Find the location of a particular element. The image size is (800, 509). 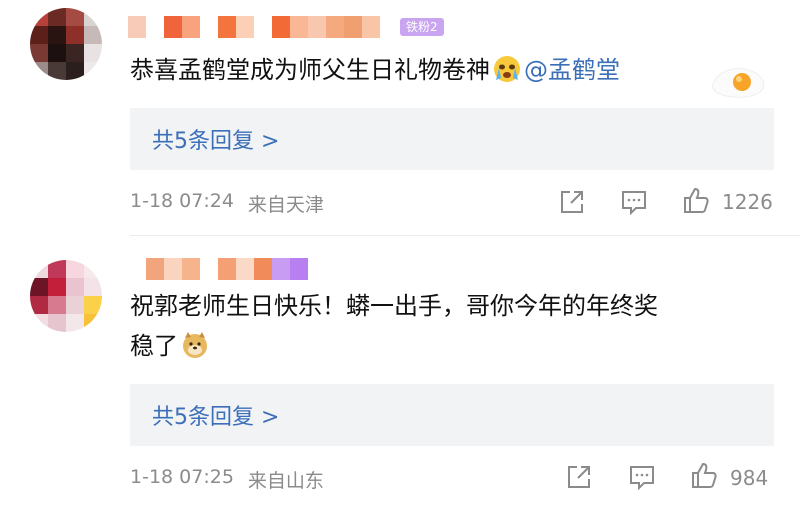

comment-meta: 1-18 07:25 来自山东 is located at coordinates (227, 479).